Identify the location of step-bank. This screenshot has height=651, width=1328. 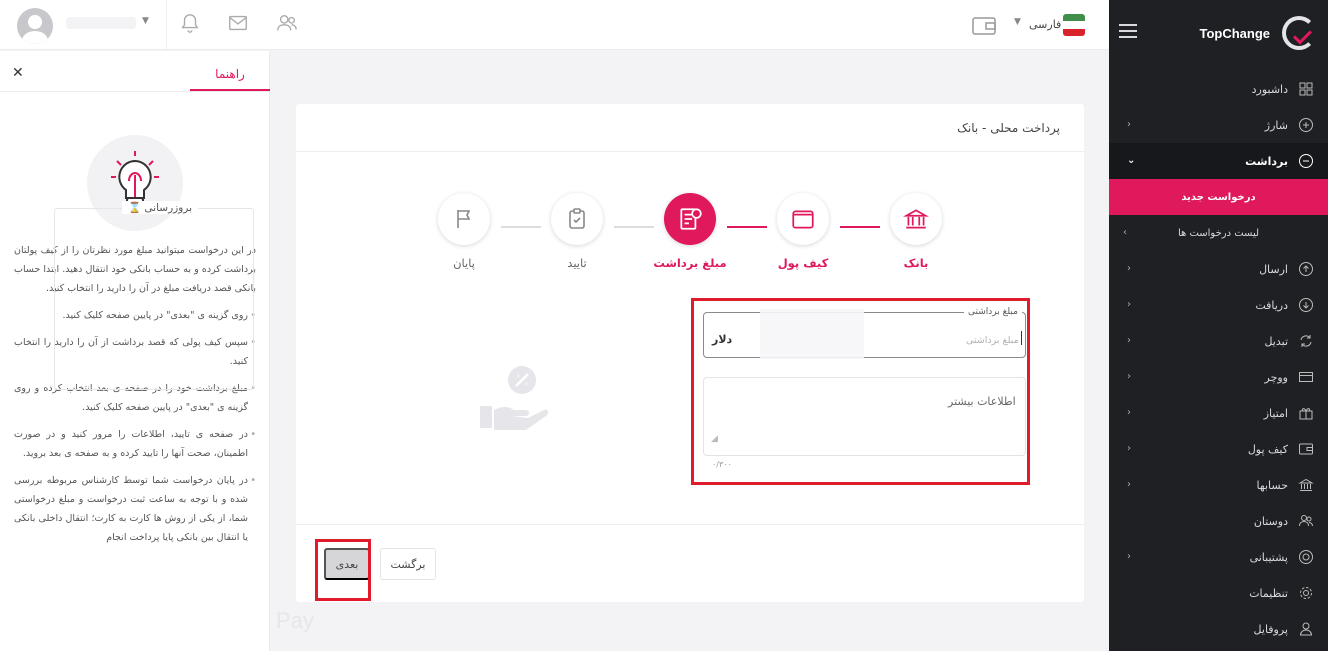
(916, 219).